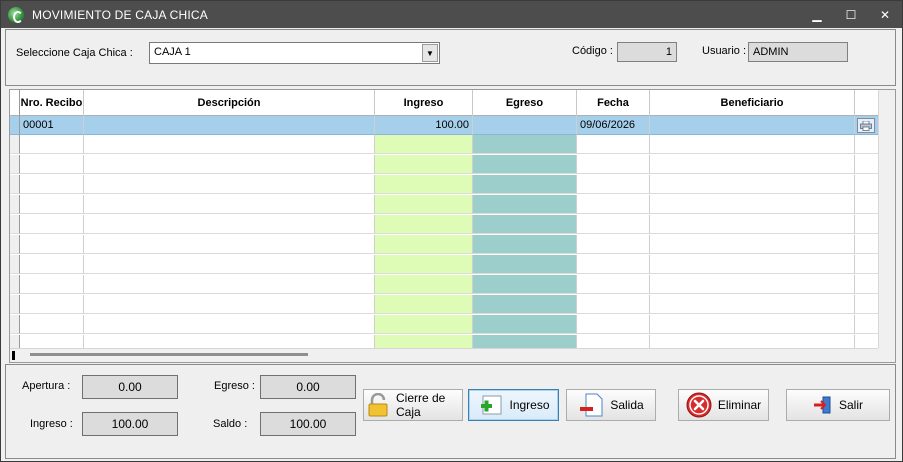 The image size is (903, 462). What do you see at coordinates (130, 387) in the screenshot?
I see `apertura-field: 0.00` at bounding box center [130, 387].